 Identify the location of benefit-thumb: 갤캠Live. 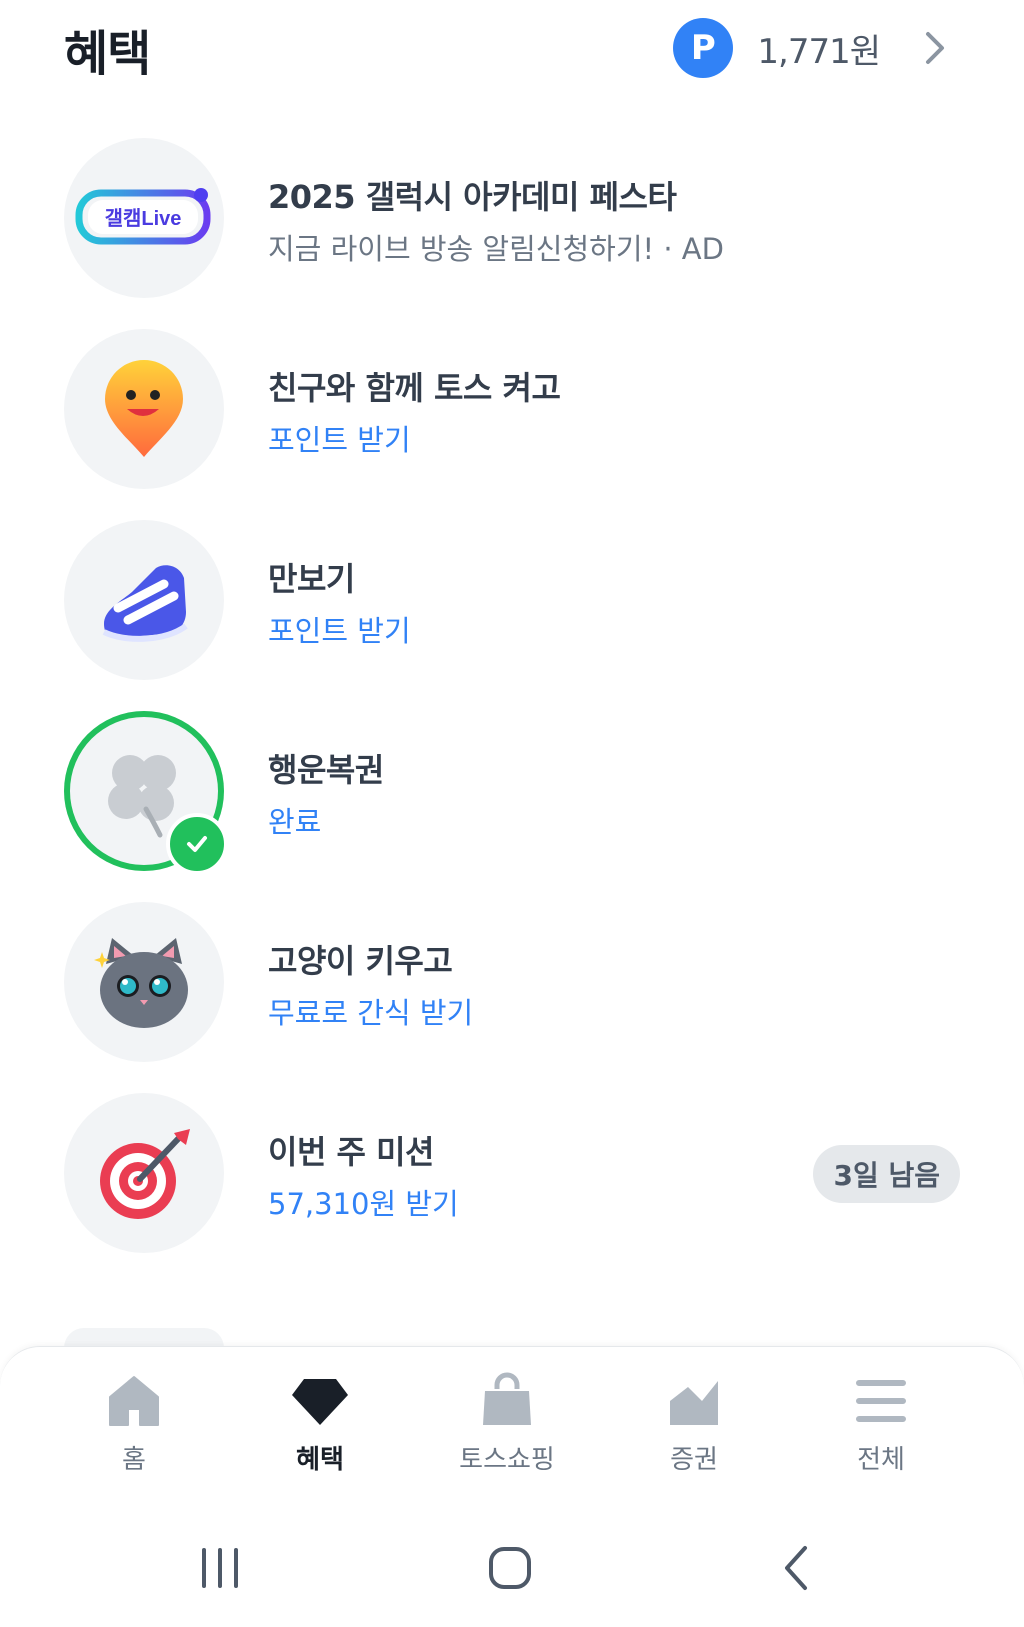
(144, 218).